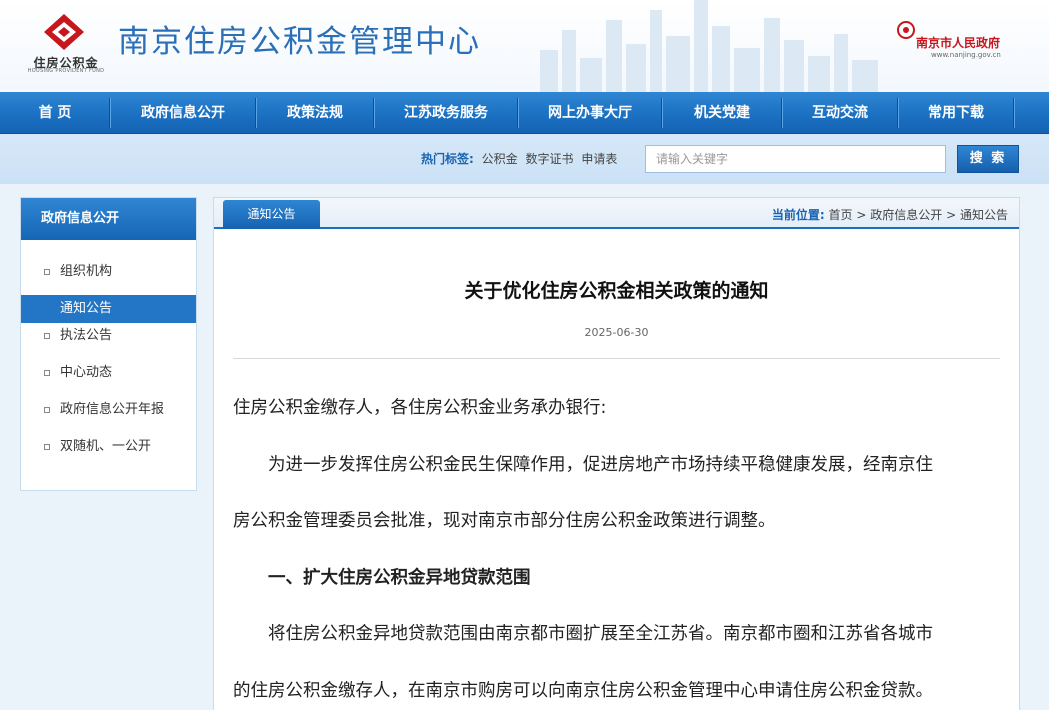 The width and height of the screenshot is (1049, 710). What do you see at coordinates (86, 308) in the screenshot?
I see `sidebar-item-label: 通知公告` at bounding box center [86, 308].